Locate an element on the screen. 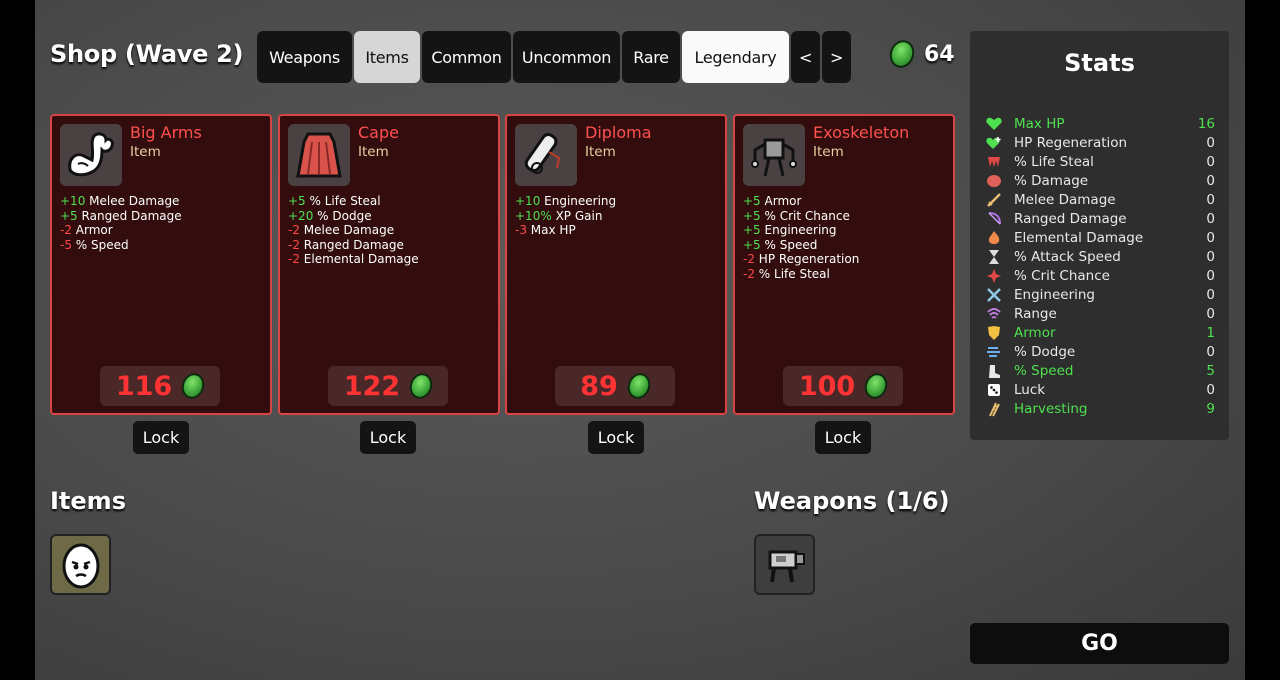 This screenshot has width=1280, height=680. buy-button: 122 is located at coordinates (388, 386).